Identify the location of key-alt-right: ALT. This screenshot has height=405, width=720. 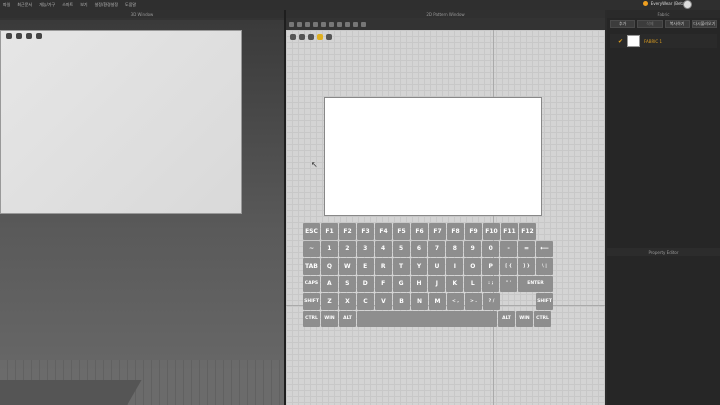
(506, 318).